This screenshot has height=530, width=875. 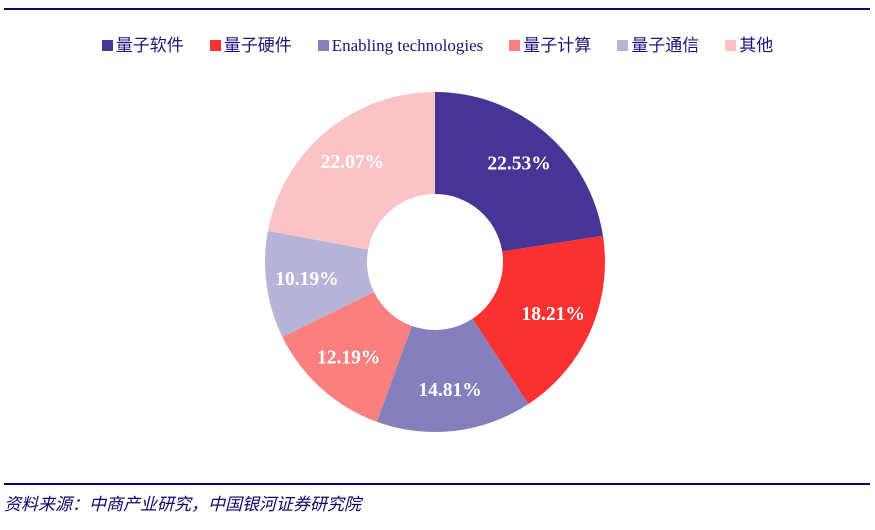 I want to click on donut-slice-label: 10.19%, so click(x=306, y=279).